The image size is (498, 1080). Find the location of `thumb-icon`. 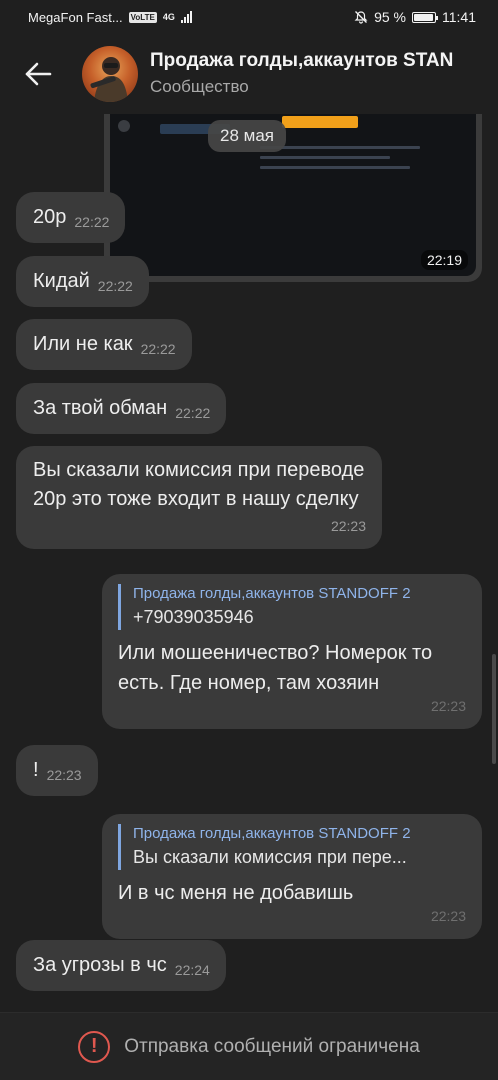

thumb-icon is located at coordinates (124, 126).